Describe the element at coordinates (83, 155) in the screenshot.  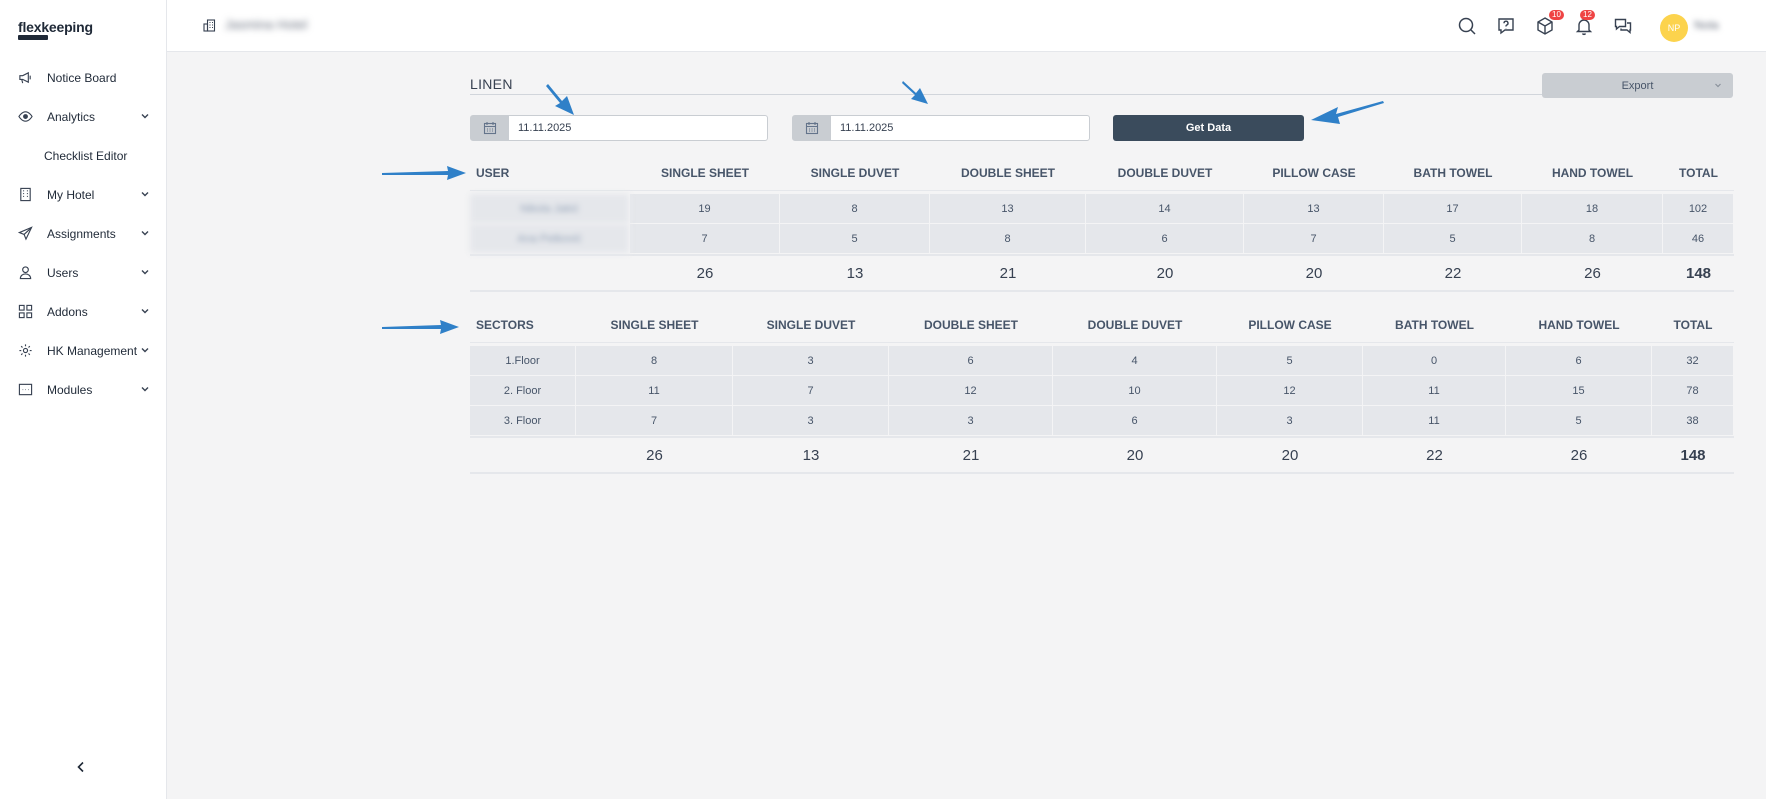
I see `sidebar-item-checklist-editor: Checklist Editor` at that location.